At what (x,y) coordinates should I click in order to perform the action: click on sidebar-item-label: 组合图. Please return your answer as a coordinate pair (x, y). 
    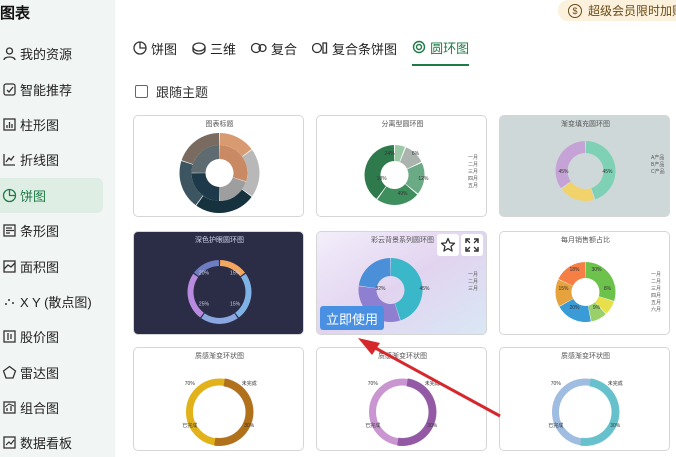
    Looking at the image, I should click on (40, 409).